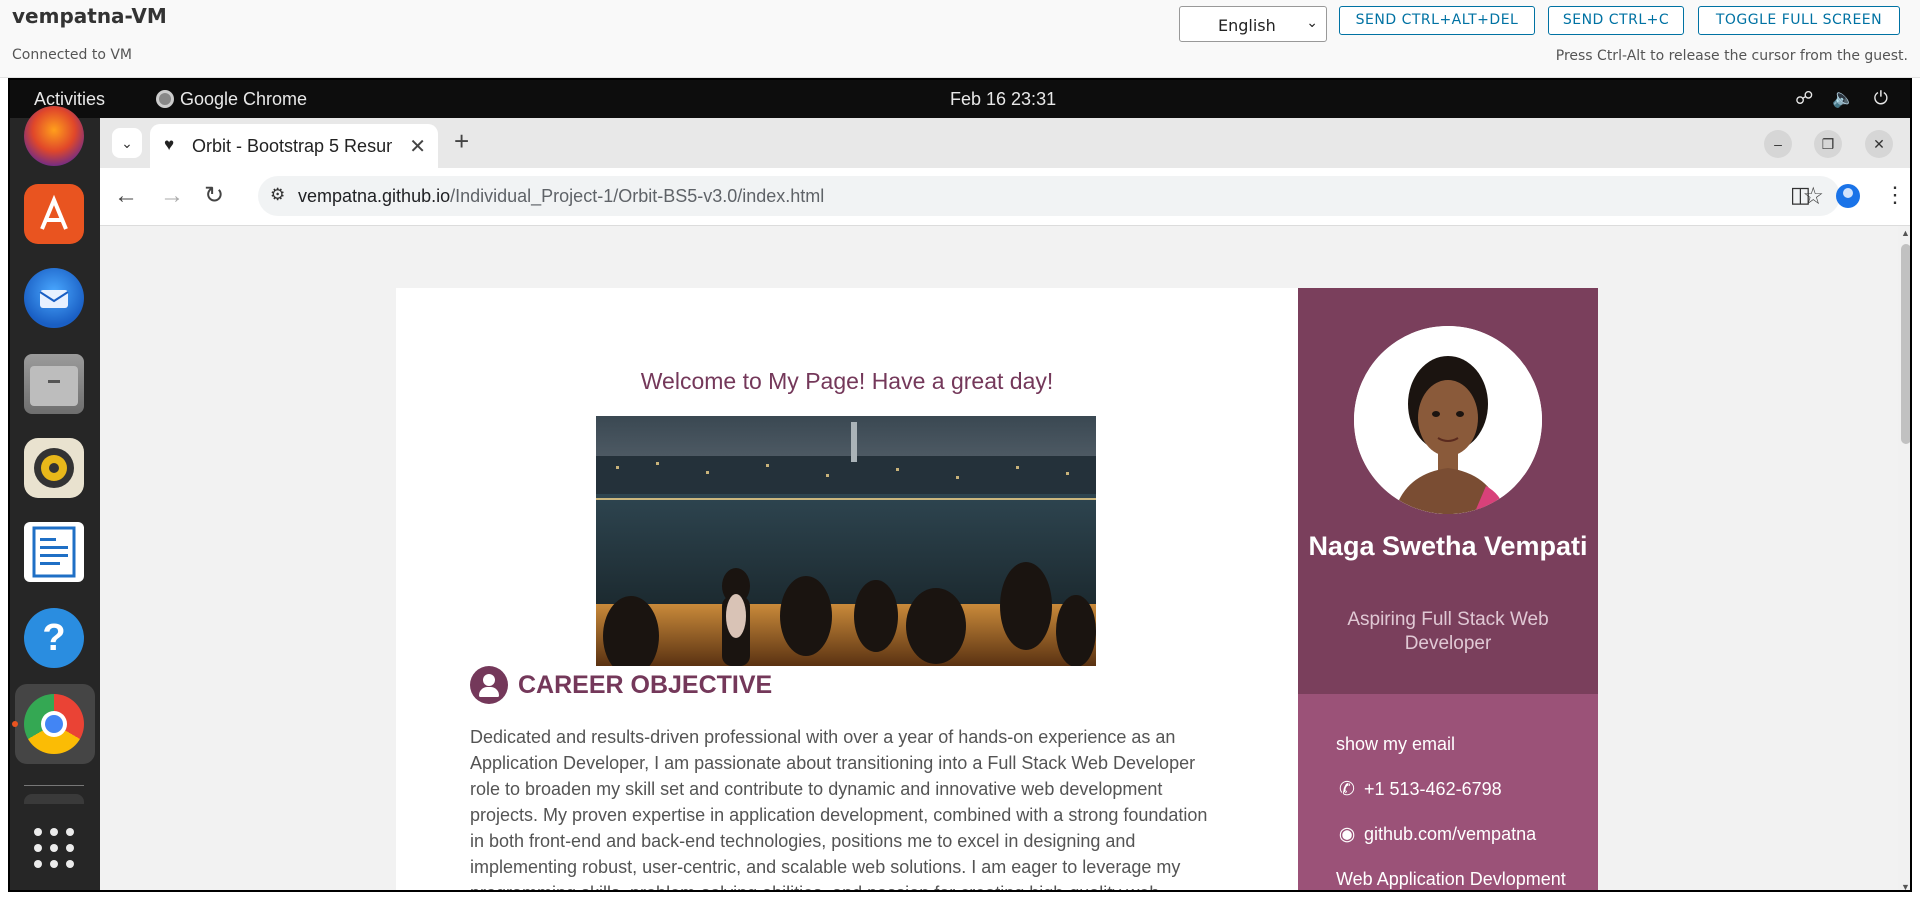  Describe the element at coordinates (1895, 195) in the screenshot. I see `more-menu-icon: ⋮` at that location.